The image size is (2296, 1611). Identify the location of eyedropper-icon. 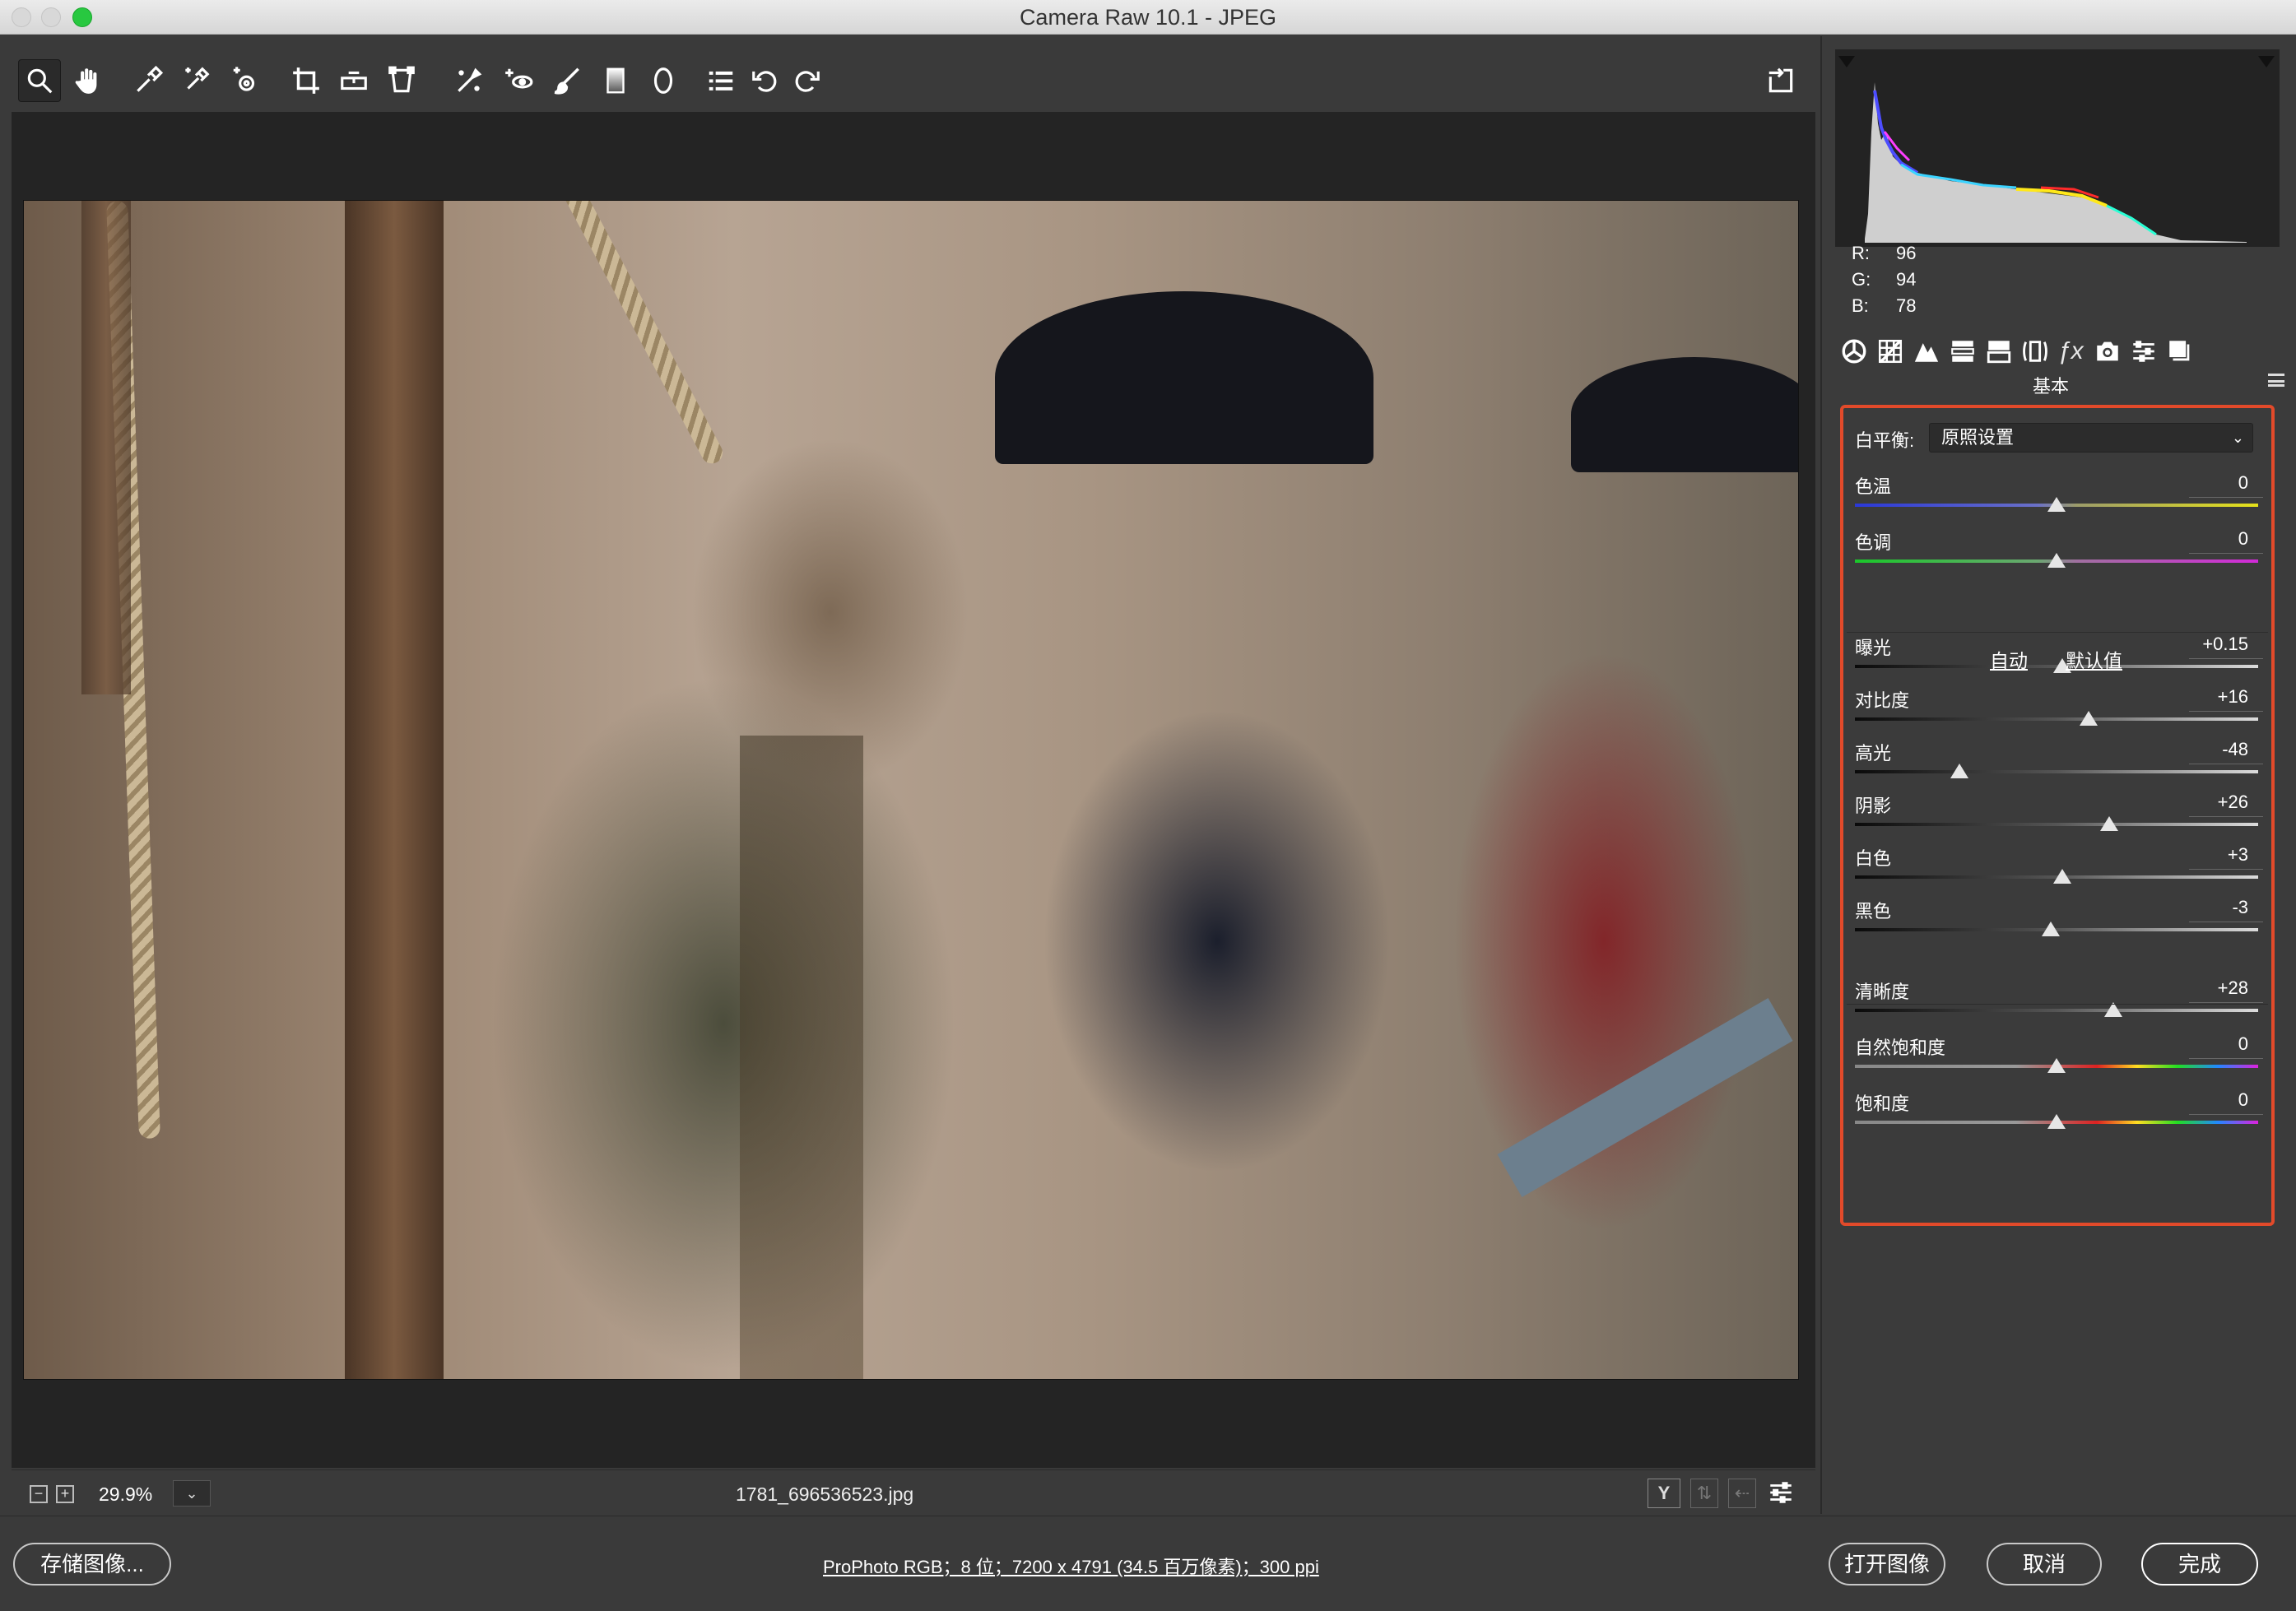
(148, 80).